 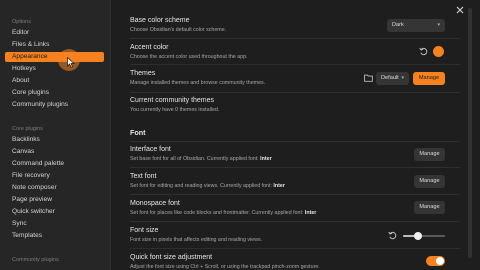 I want to click on setting-title: Text font, so click(x=143, y=176).